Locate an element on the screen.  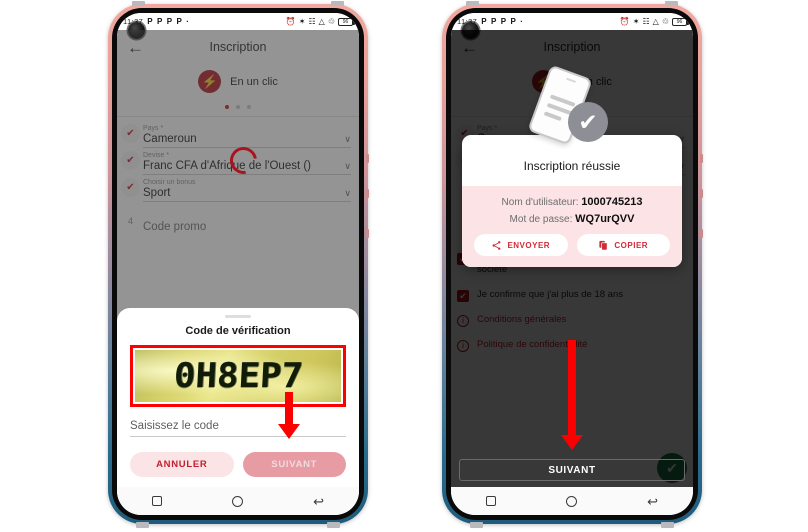
send-button-label: ENVOYER is located at coordinates (529, 245).